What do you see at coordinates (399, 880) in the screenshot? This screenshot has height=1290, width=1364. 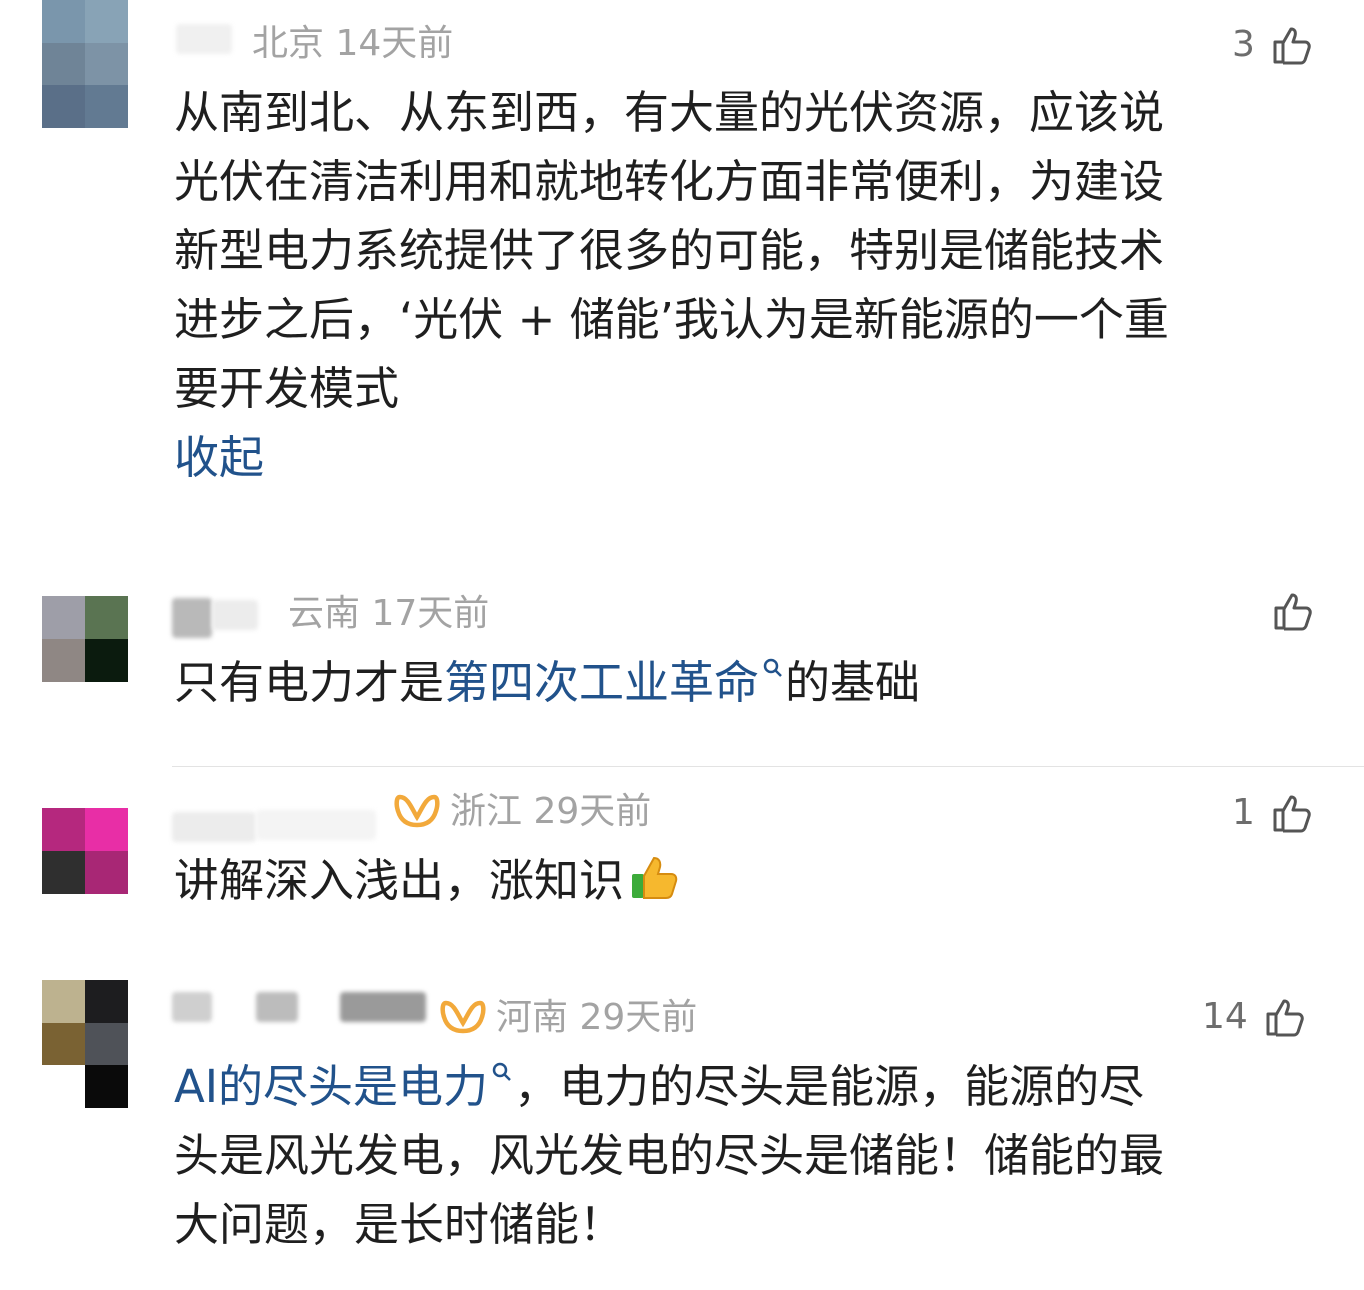 I see `comment-text-segment: 讲解深入浅出，涨知识` at bounding box center [399, 880].